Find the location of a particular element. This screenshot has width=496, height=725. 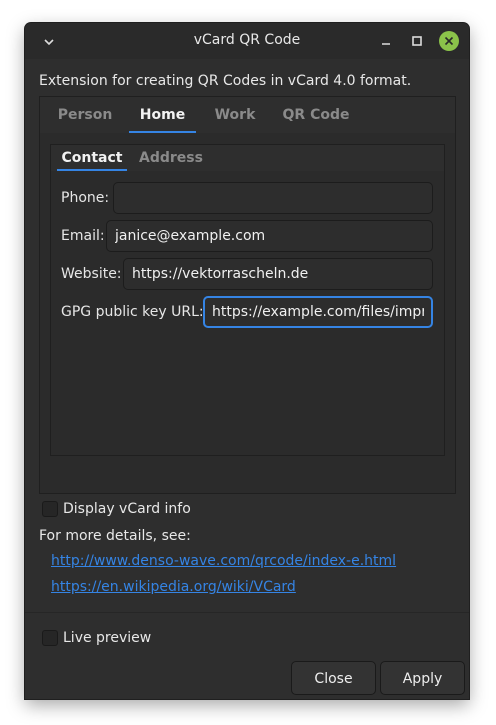

tab-address: Address is located at coordinates (171, 158).